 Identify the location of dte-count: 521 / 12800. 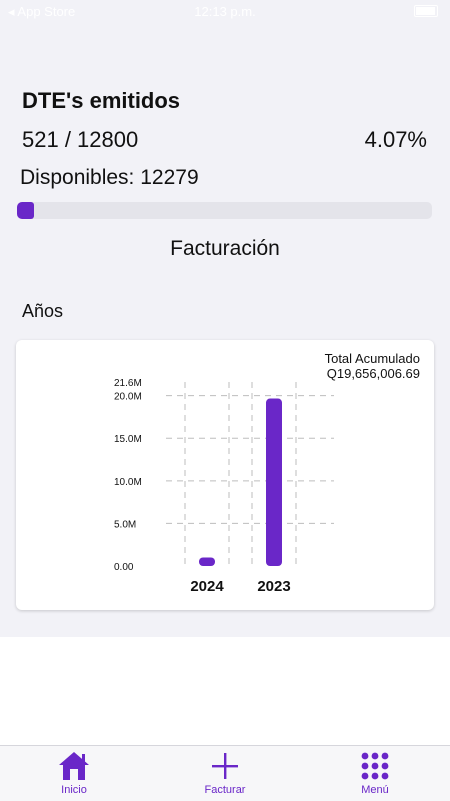
(80, 139).